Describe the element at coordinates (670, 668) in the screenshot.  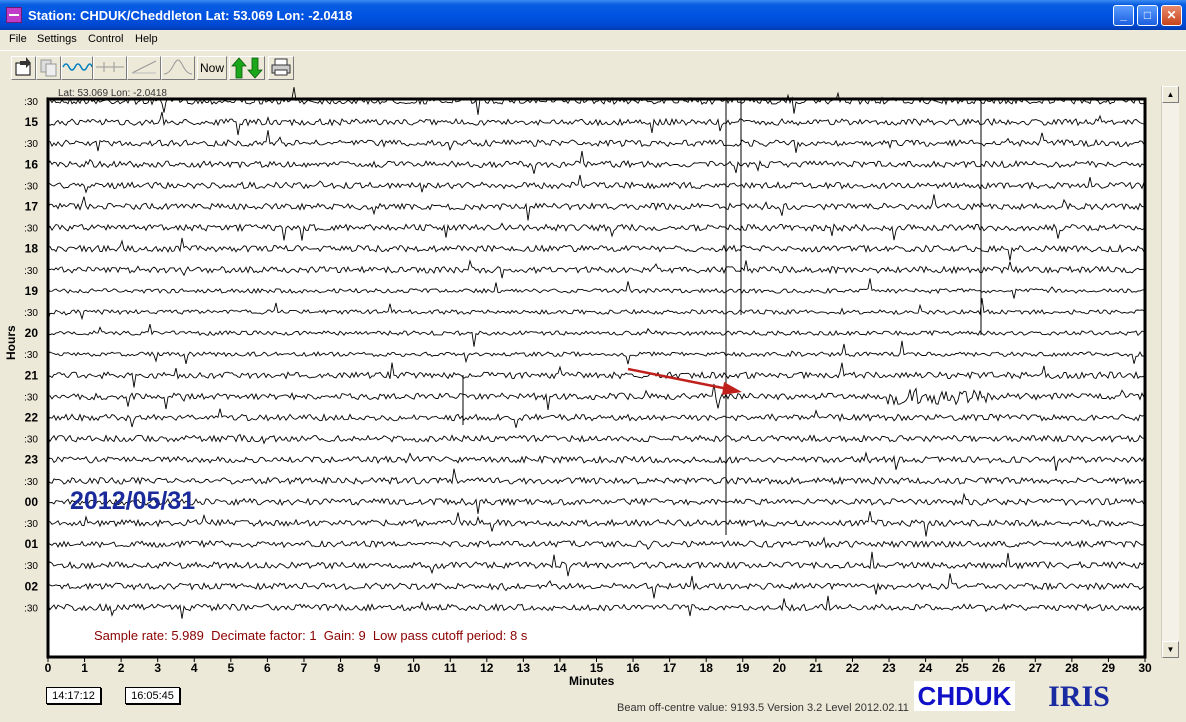
I see `x-tick-label: 17` at that location.